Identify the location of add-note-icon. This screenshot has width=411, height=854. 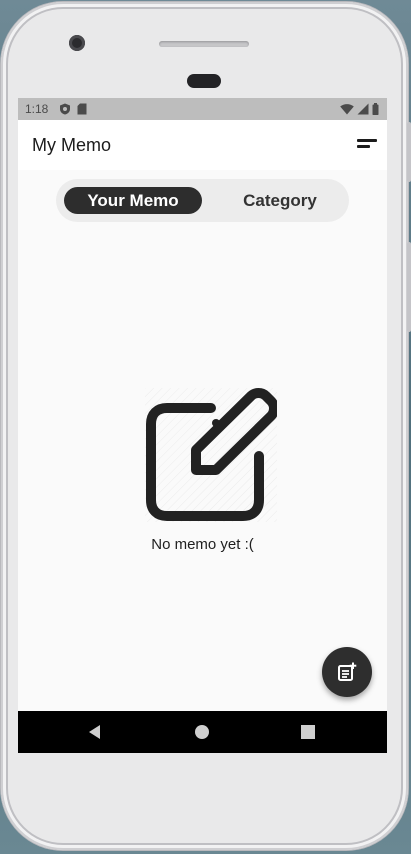
(347, 671).